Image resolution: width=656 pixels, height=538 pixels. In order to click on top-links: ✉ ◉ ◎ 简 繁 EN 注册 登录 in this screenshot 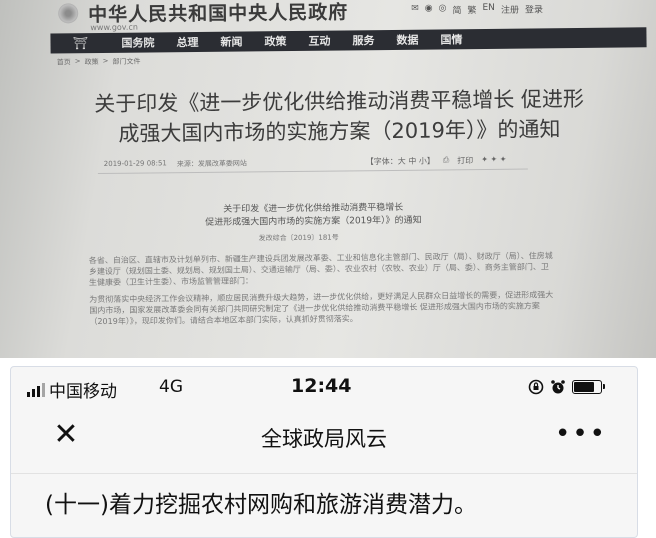, I will do `click(477, 9)`.